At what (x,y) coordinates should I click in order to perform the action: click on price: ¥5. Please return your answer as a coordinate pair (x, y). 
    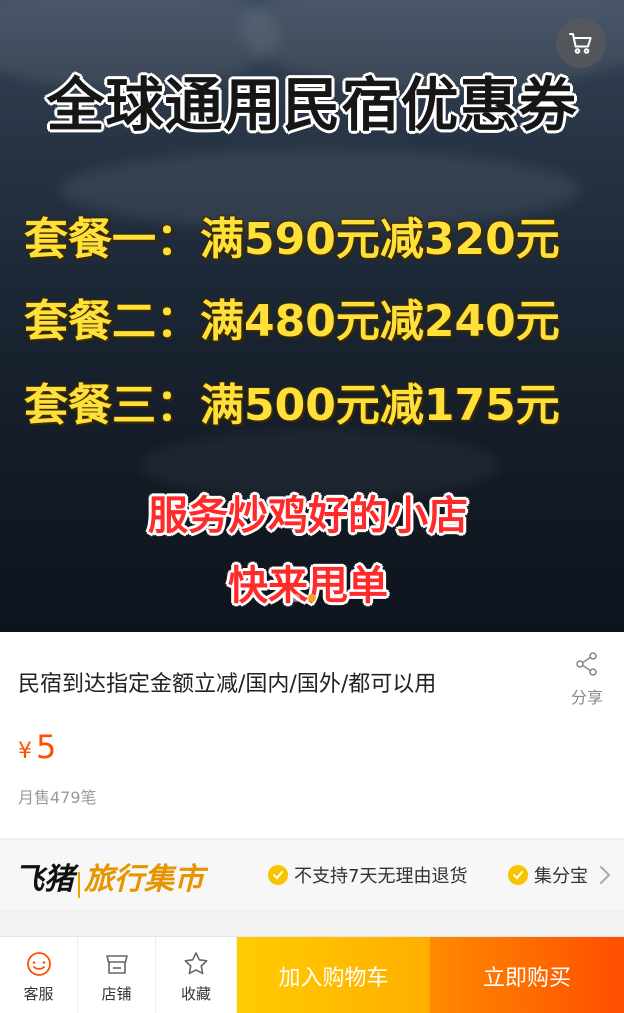
    Looking at the image, I should click on (37, 747).